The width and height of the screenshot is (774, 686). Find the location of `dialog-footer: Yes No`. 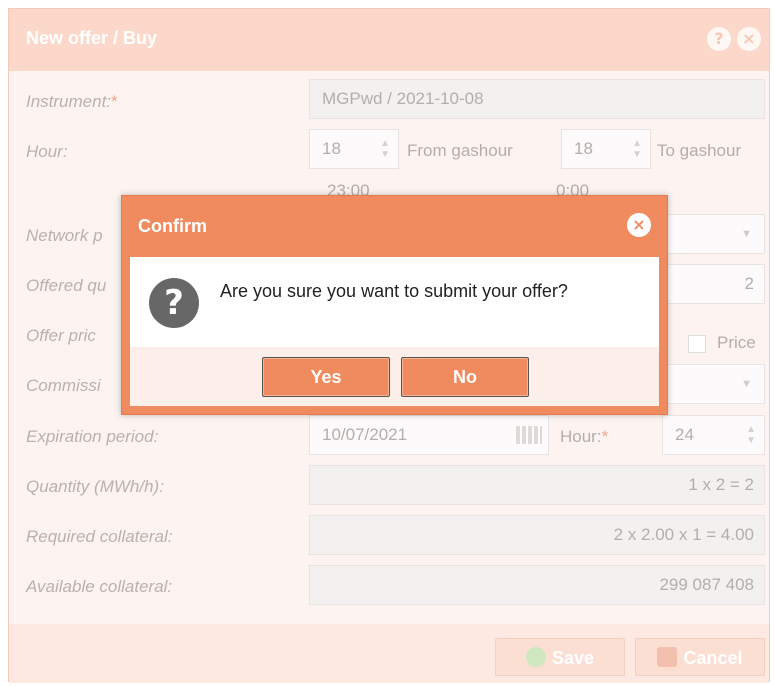

dialog-footer: Yes No is located at coordinates (394, 376).